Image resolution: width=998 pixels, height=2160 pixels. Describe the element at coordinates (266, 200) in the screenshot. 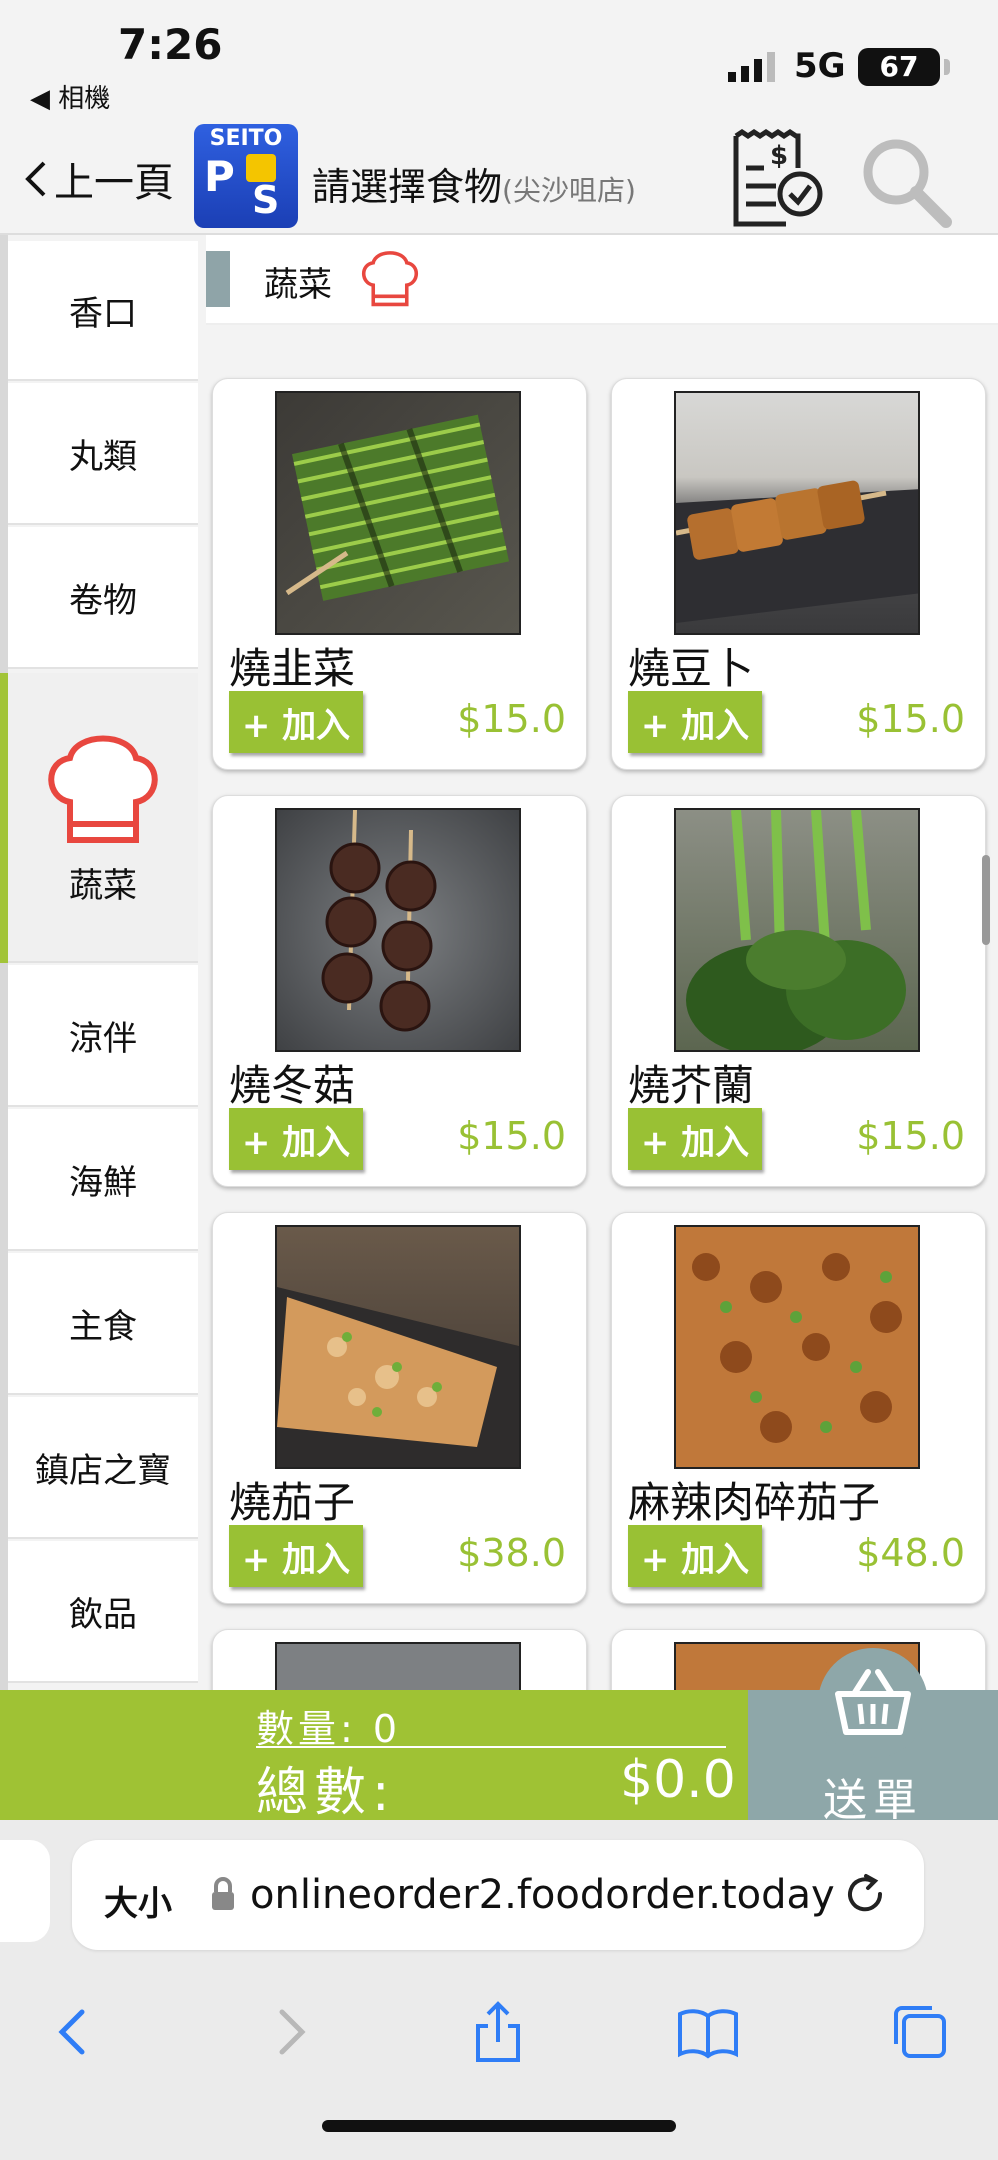

I see `logo-s: S` at that location.